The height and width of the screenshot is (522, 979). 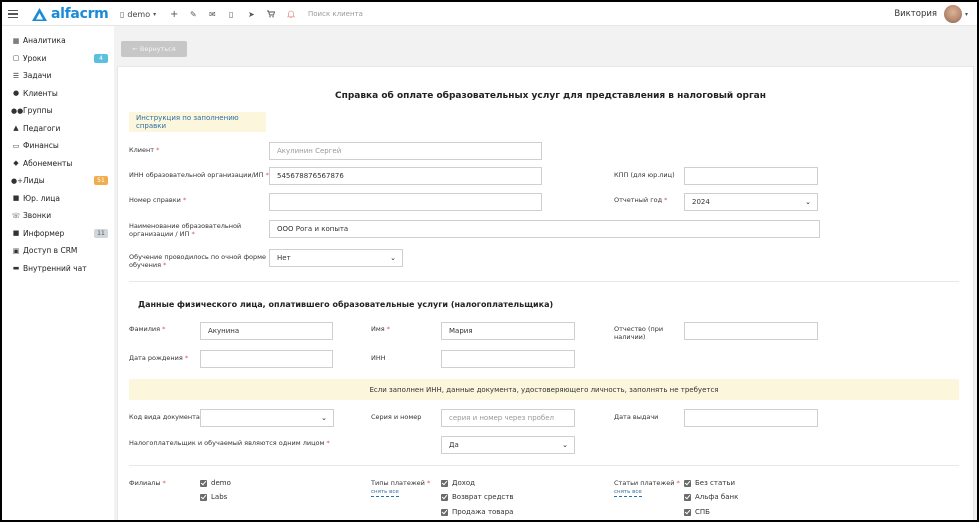 What do you see at coordinates (266, 331) in the screenshot?
I see `lastname-field: Акунина` at bounding box center [266, 331].